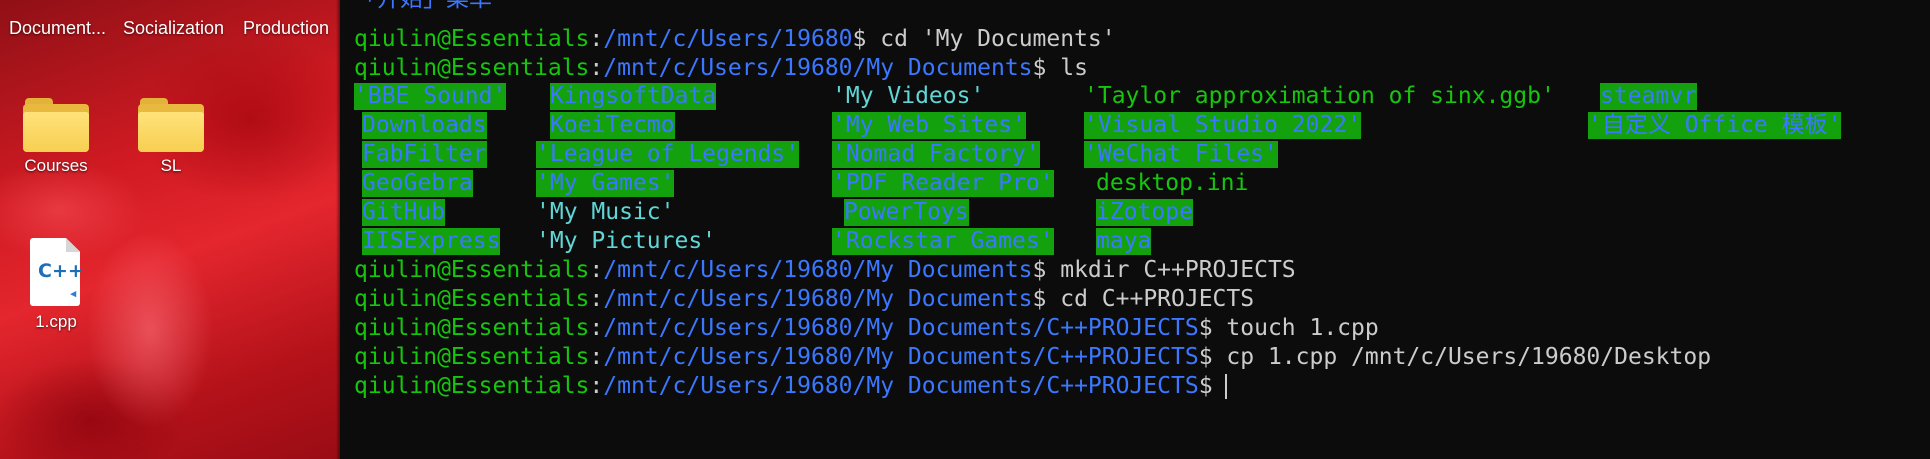  I want to click on text-cursor, so click(1225, 386).